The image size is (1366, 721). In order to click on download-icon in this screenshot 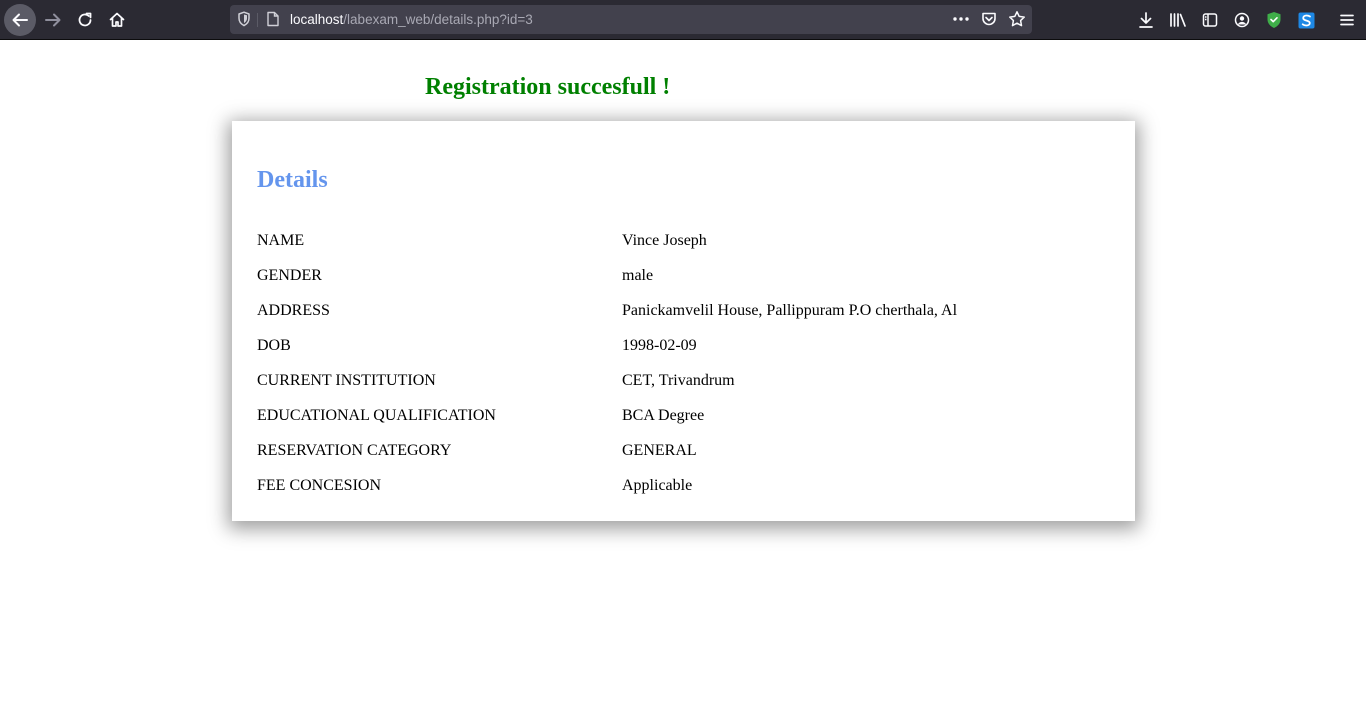, I will do `click(1146, 20)`.